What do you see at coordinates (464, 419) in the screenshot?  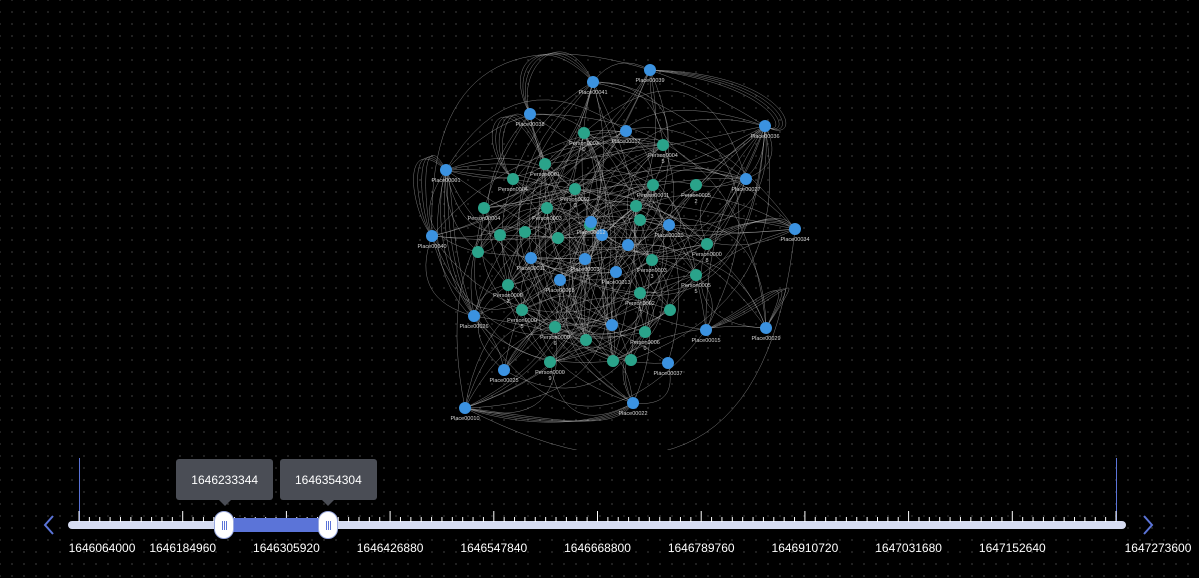 I see `node-label: Place00010` at bounding box center [464, 419].